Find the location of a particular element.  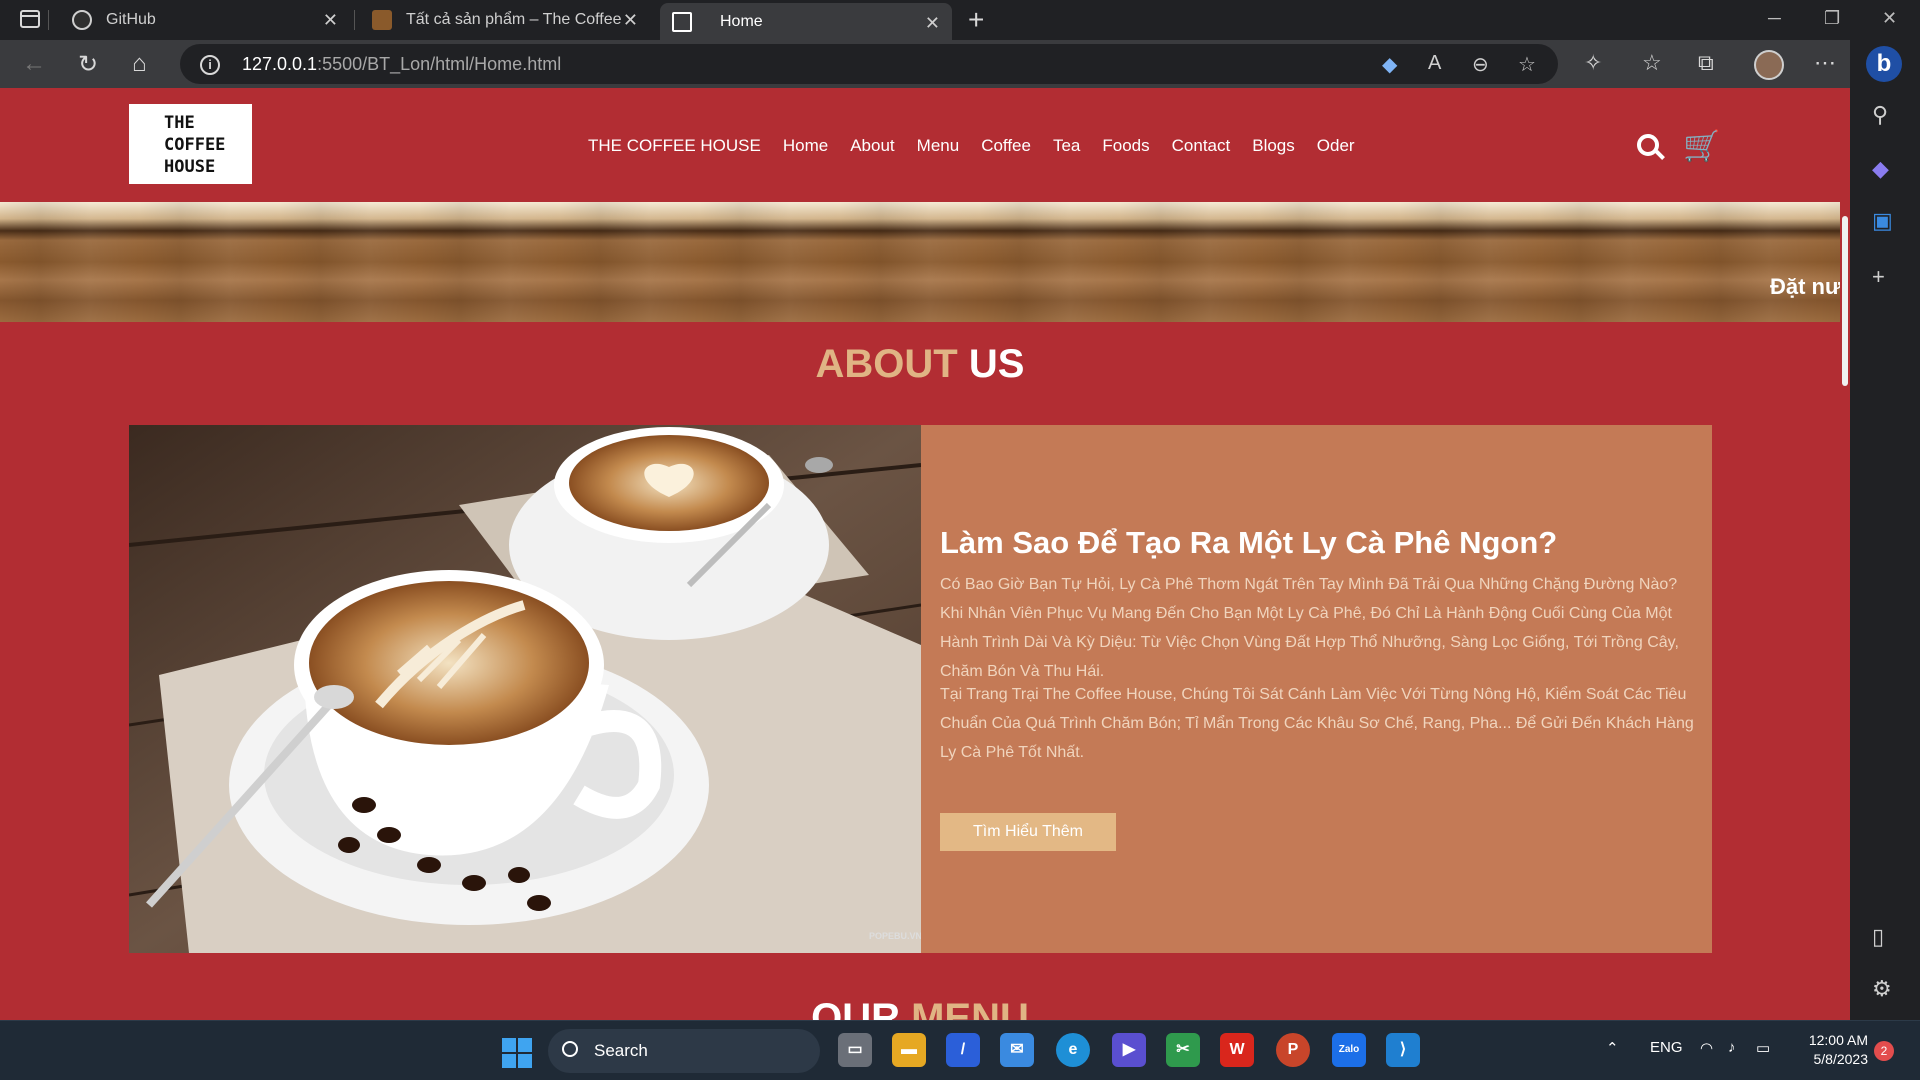

banner-text: Đặt nư is located at coordinates (1805, 286).